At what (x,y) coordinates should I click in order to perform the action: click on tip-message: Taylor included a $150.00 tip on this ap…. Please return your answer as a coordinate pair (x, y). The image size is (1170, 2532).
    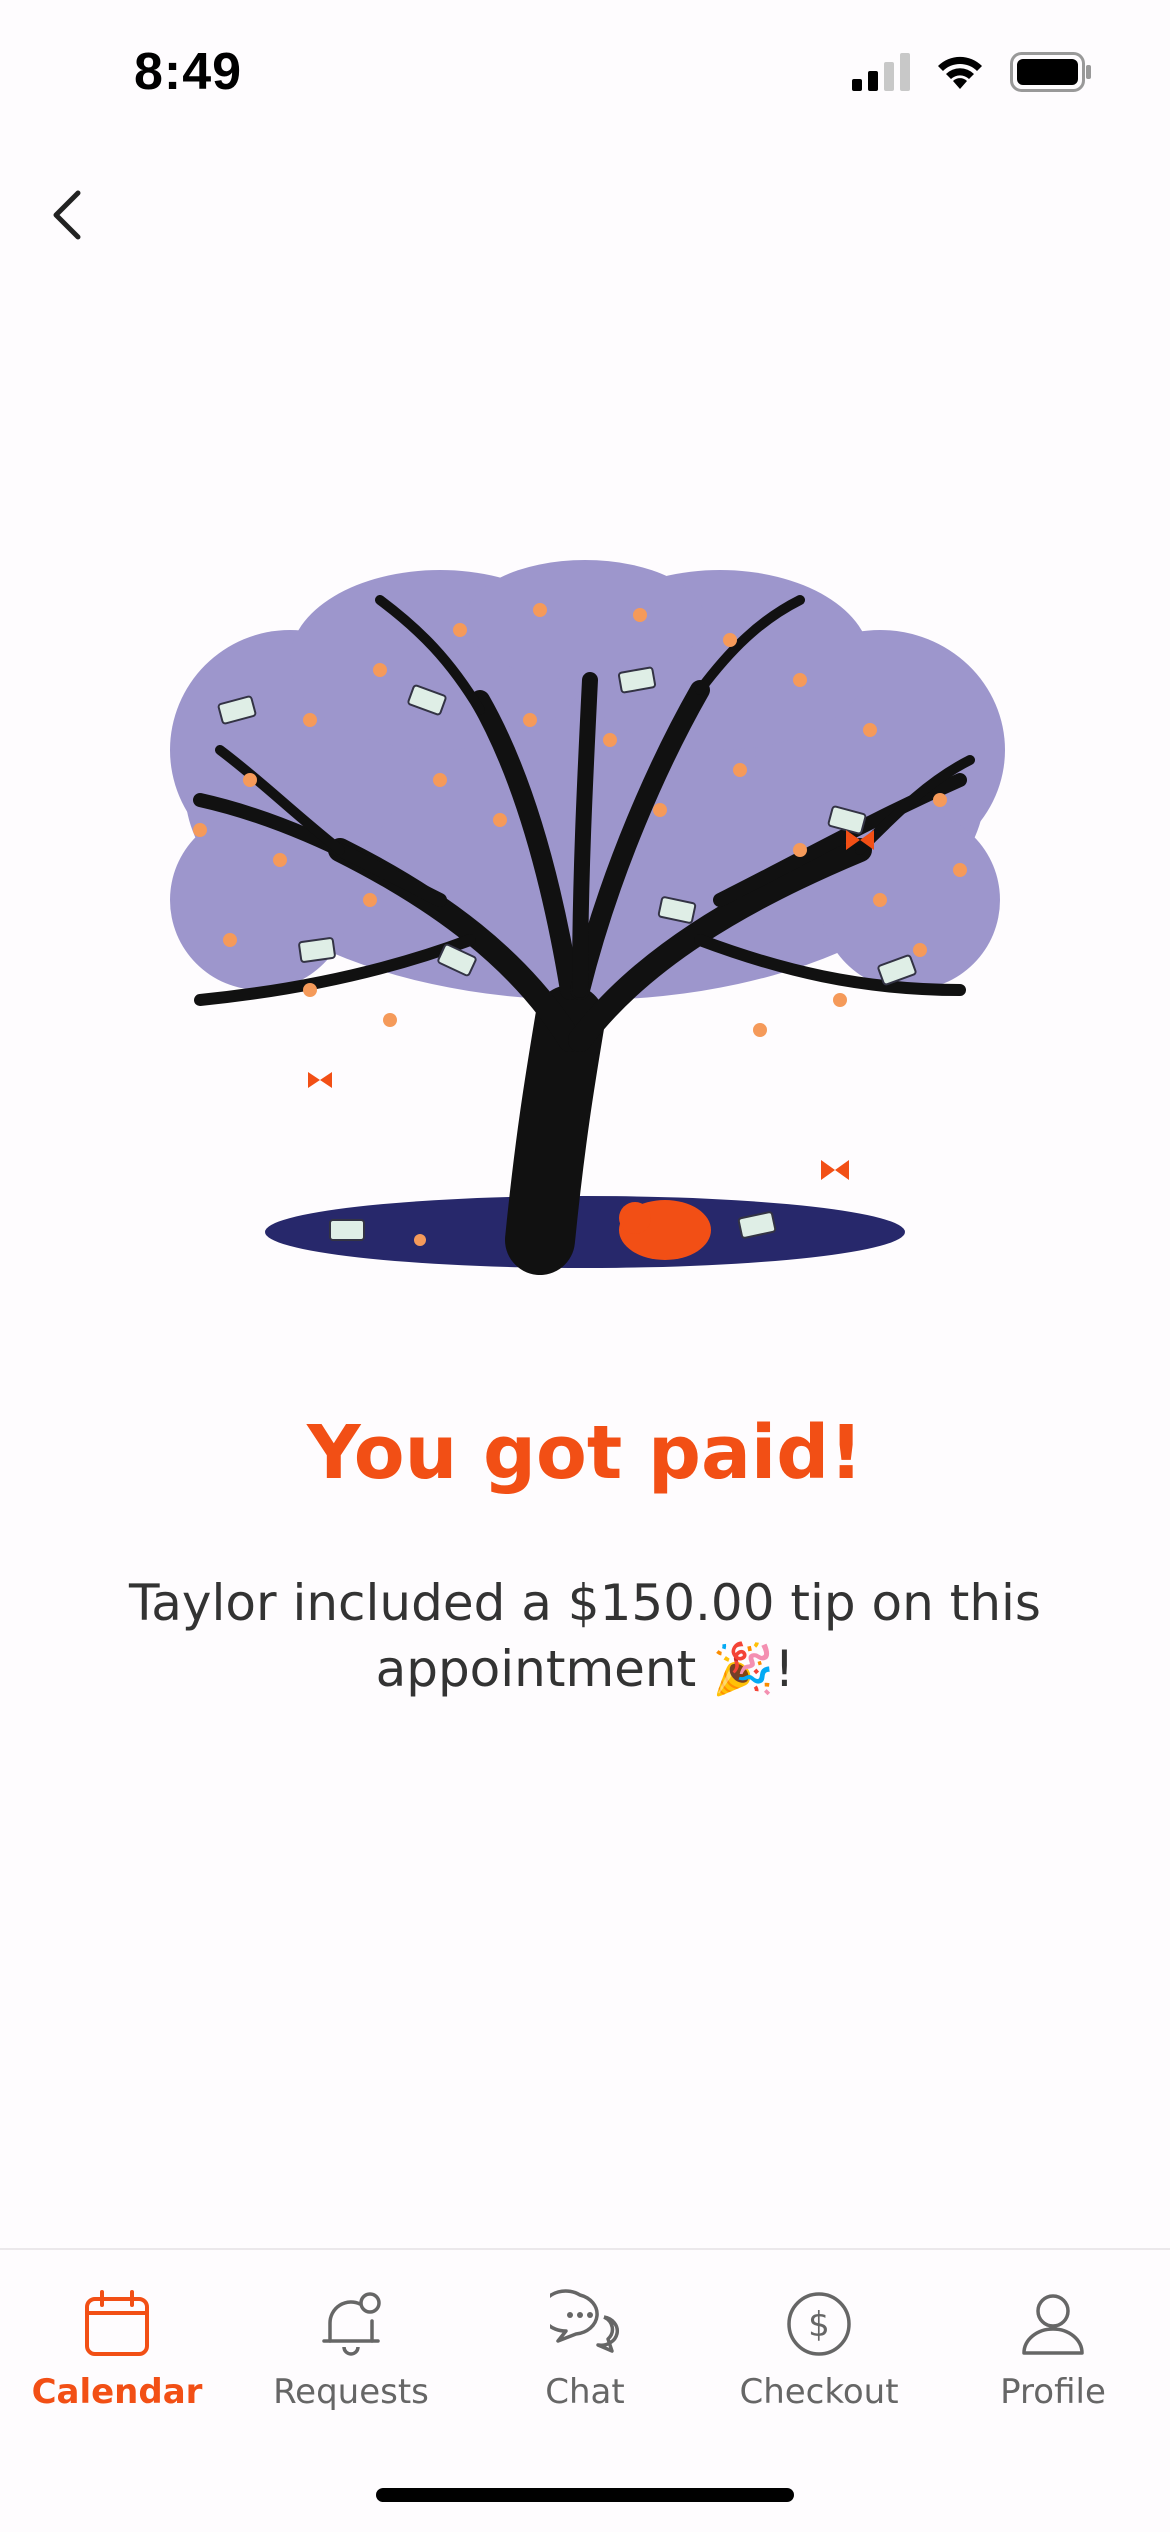
    Looking at the image, I should click on (585, 1636).